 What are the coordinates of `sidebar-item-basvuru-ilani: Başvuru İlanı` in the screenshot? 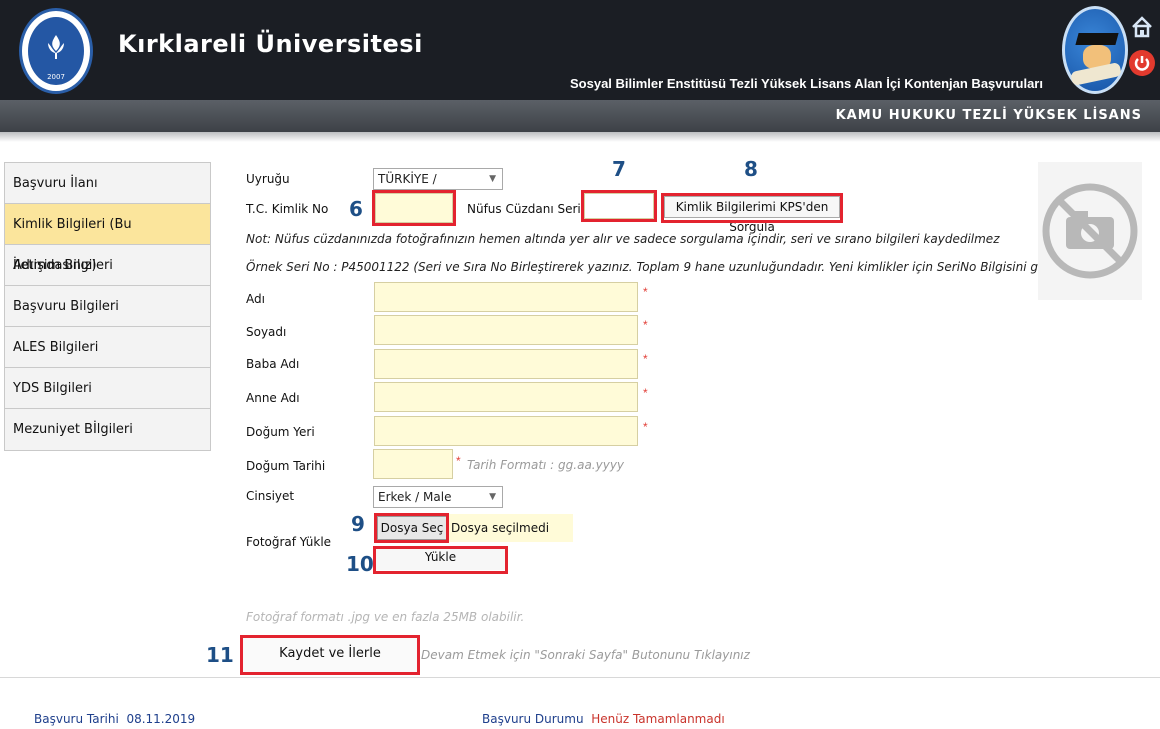 It's located at (107, 183).